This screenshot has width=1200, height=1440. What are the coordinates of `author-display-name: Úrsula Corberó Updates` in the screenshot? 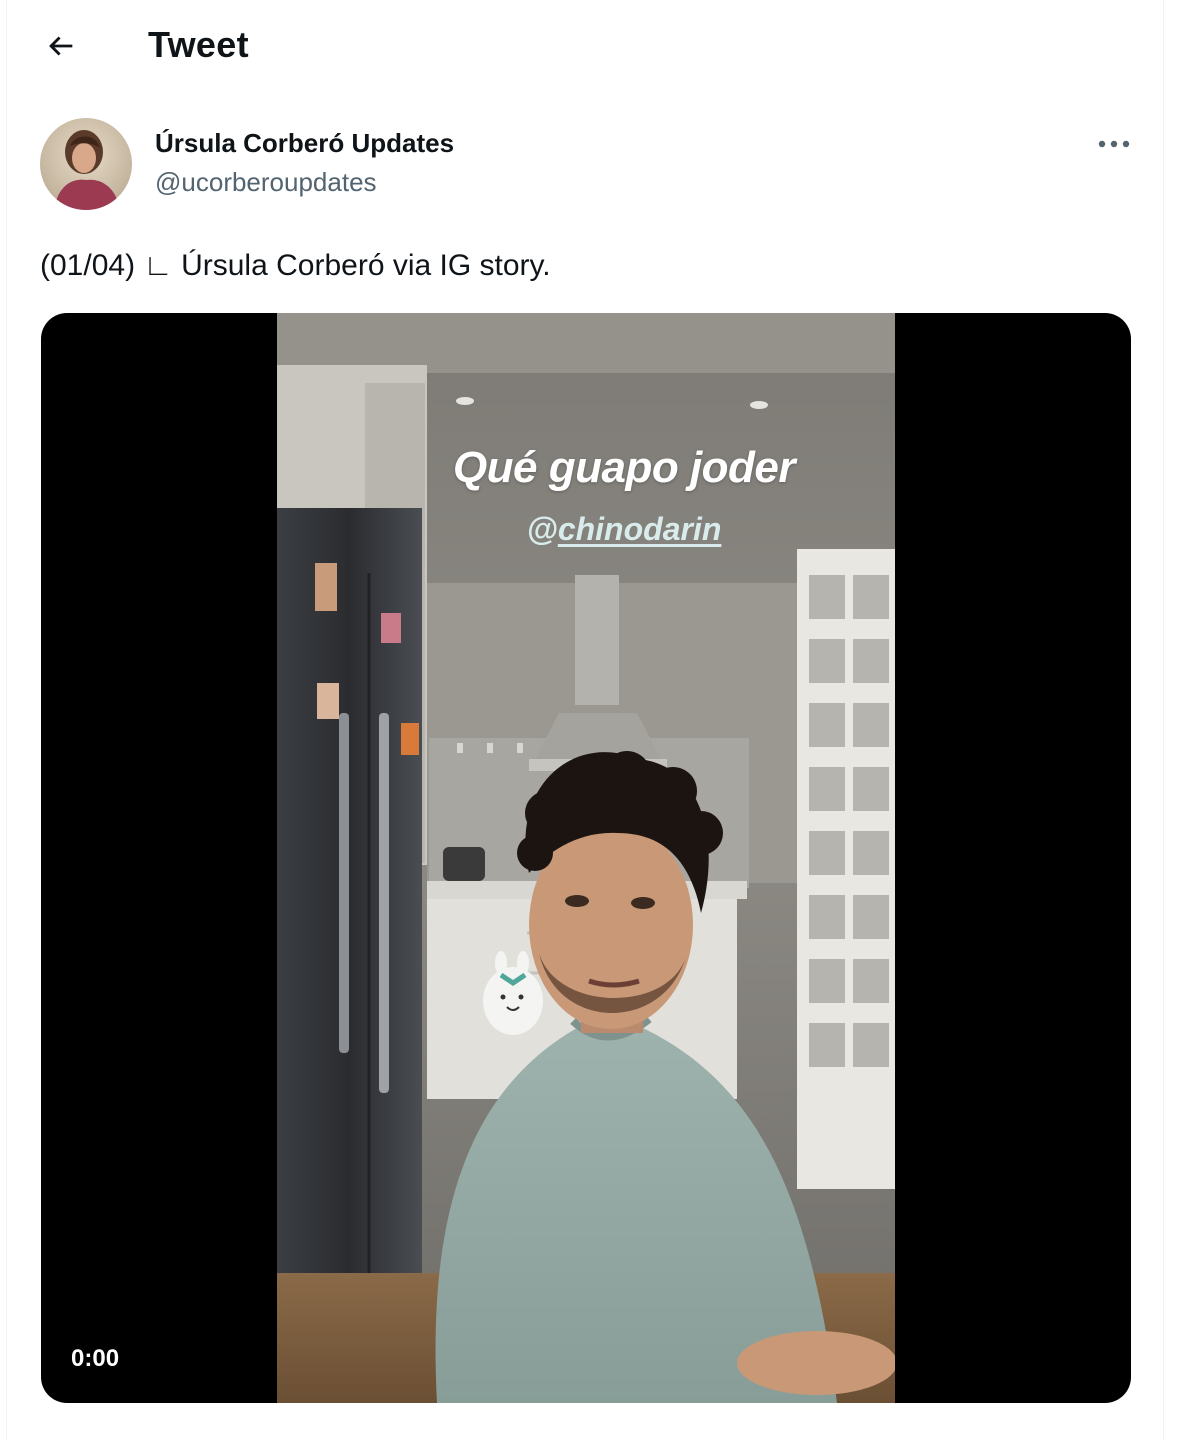 It's located at (304, 143).